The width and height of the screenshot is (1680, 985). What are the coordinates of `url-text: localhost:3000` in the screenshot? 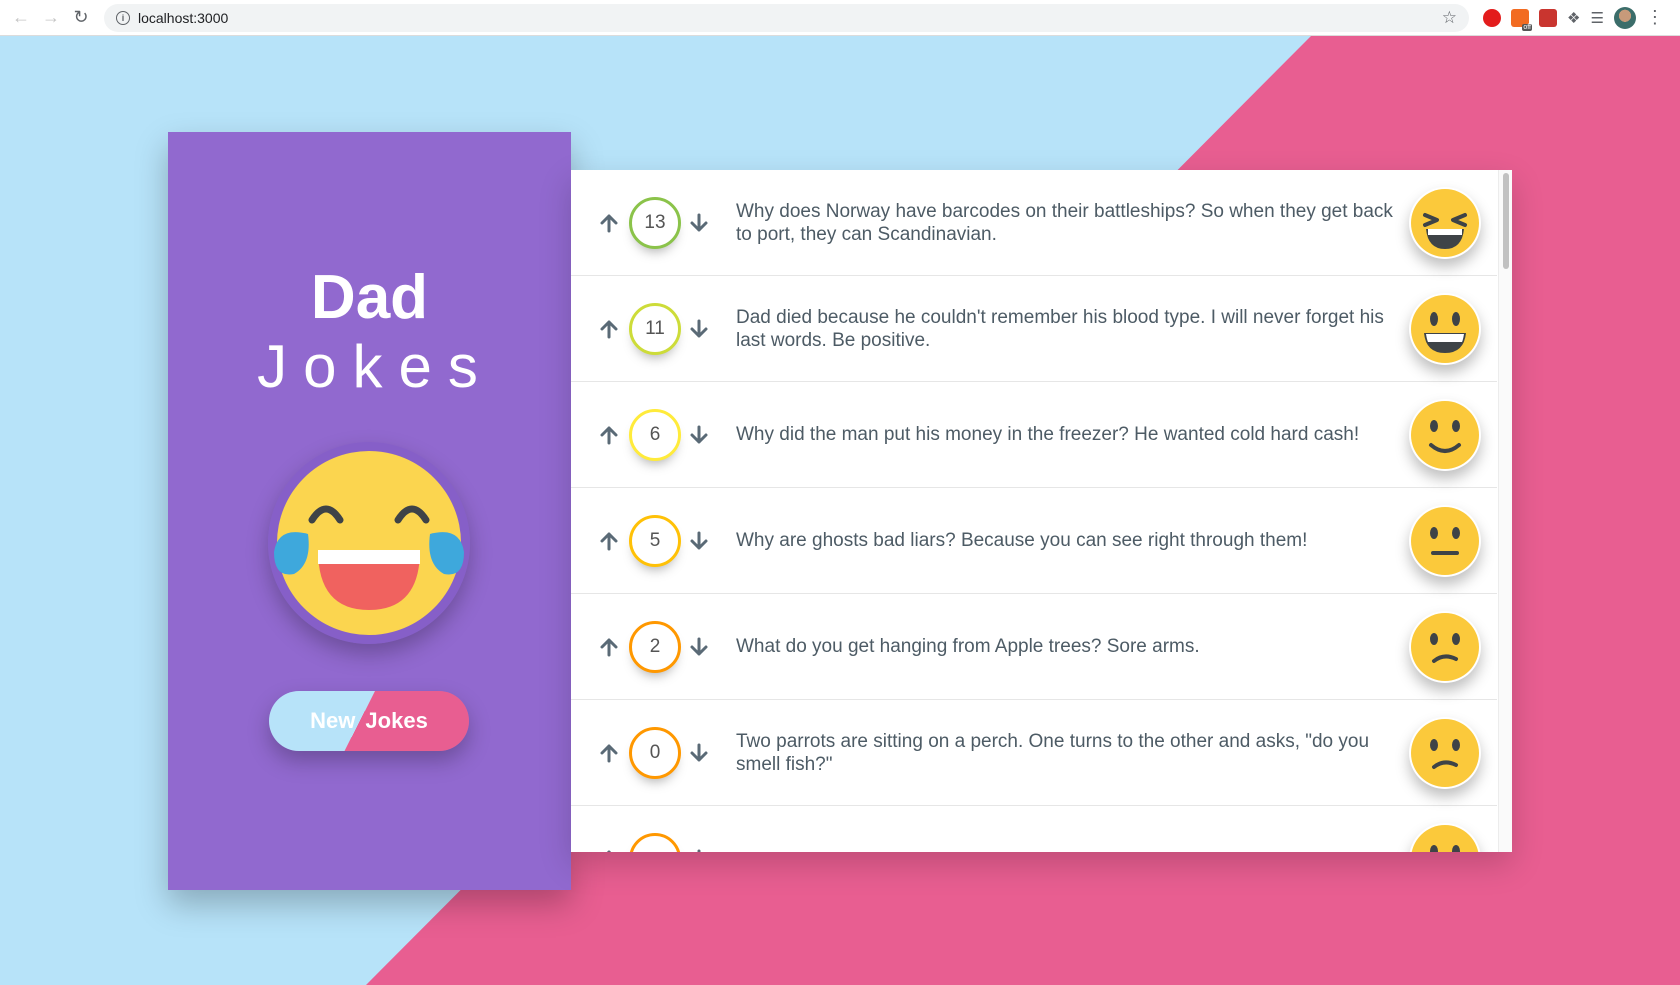 It's located at (183, 18).